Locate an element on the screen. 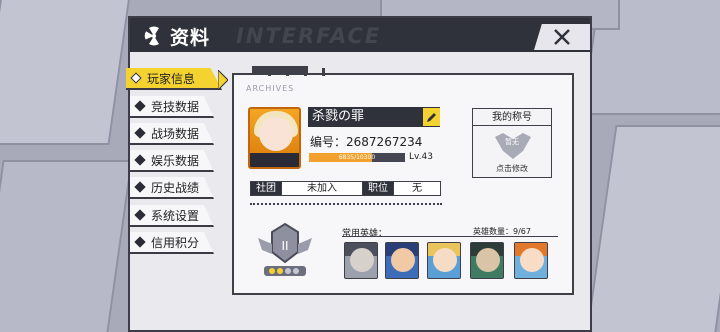 The width and height of the screenshot is (720, 332). sidebar-item-label: 竞技数据 is located at coordinates (175, 106).